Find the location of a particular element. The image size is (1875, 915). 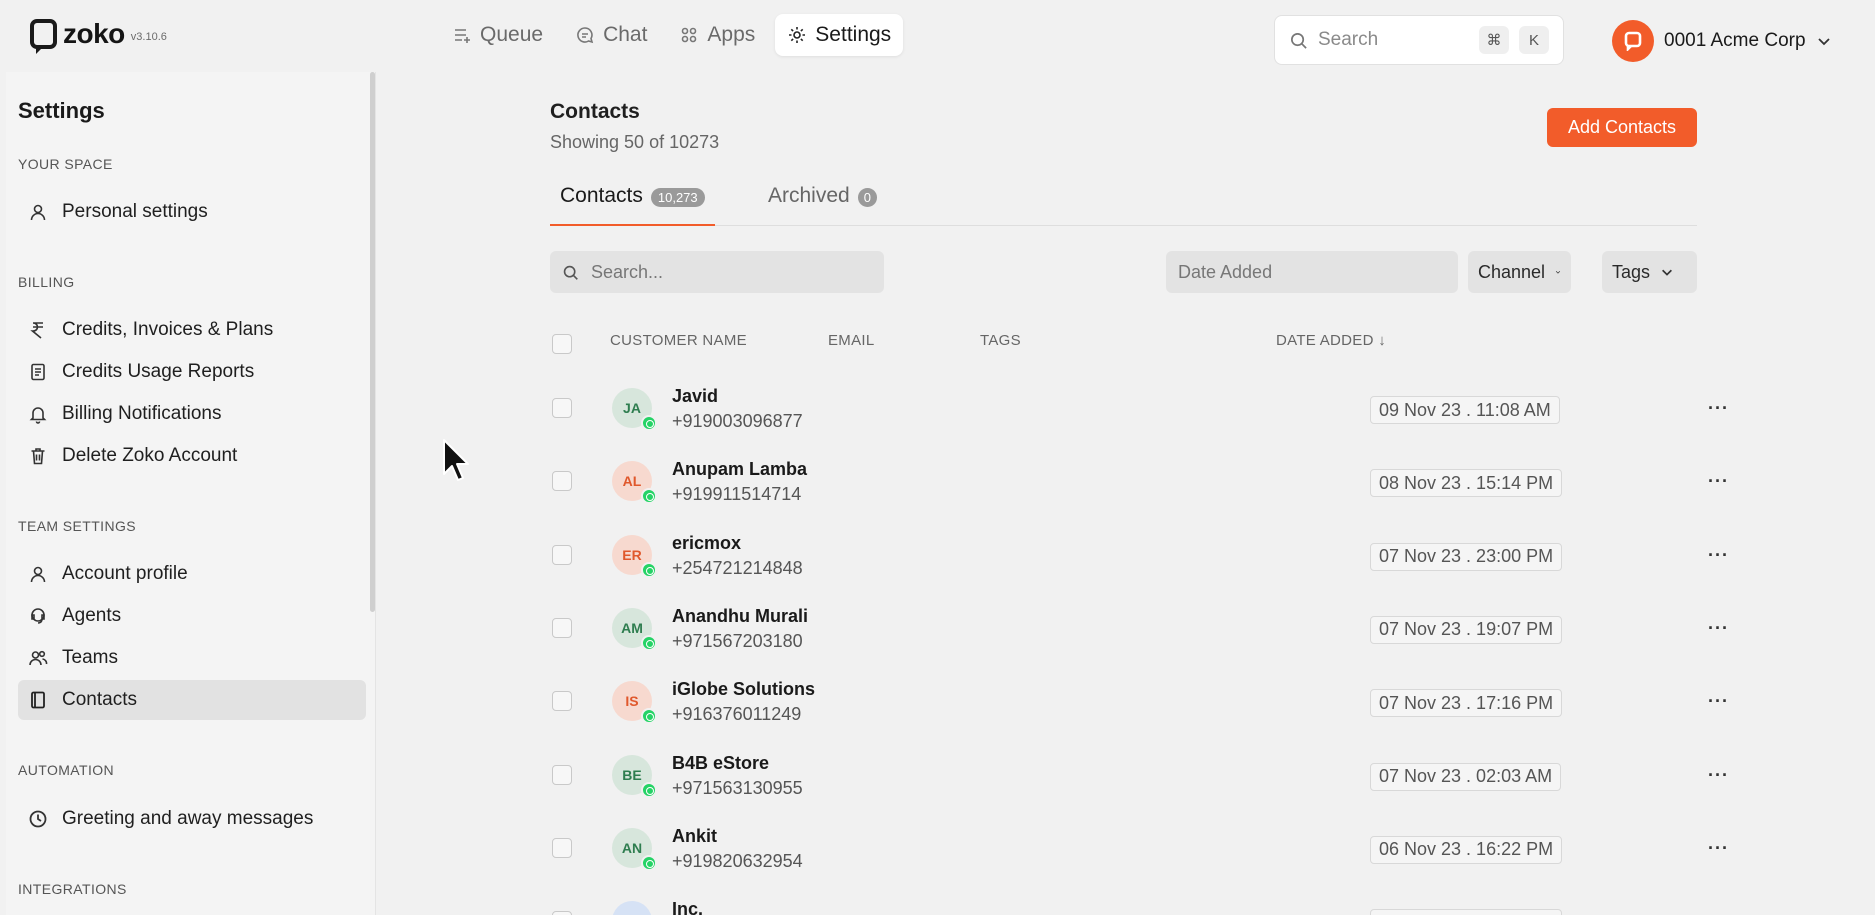

account-avatar is located at coordinates (1633, 41).